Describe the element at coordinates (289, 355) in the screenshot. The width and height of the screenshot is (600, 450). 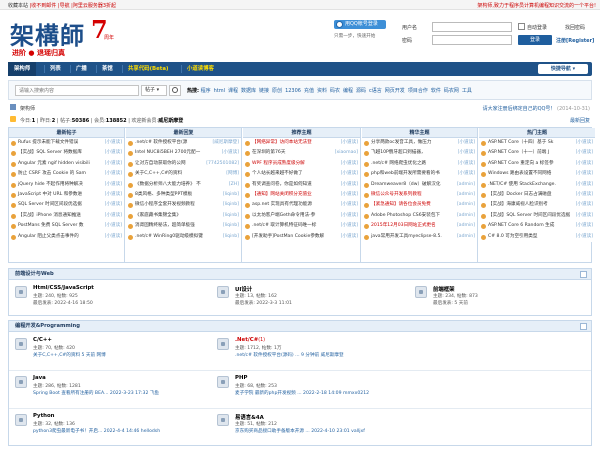
I see `last-post-link: .net/c# 软件授权平台(源码) ... 9 分钟前 威尼斯摩登` at that location.